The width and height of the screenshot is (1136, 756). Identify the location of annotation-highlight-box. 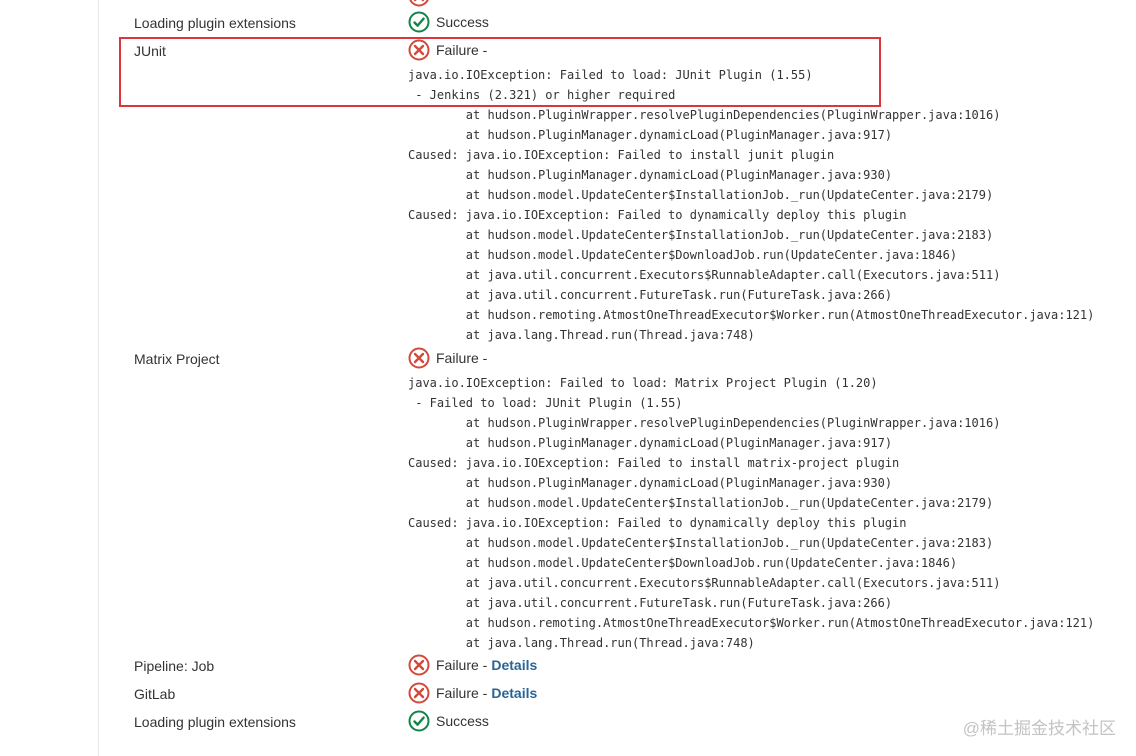
(500, 72).